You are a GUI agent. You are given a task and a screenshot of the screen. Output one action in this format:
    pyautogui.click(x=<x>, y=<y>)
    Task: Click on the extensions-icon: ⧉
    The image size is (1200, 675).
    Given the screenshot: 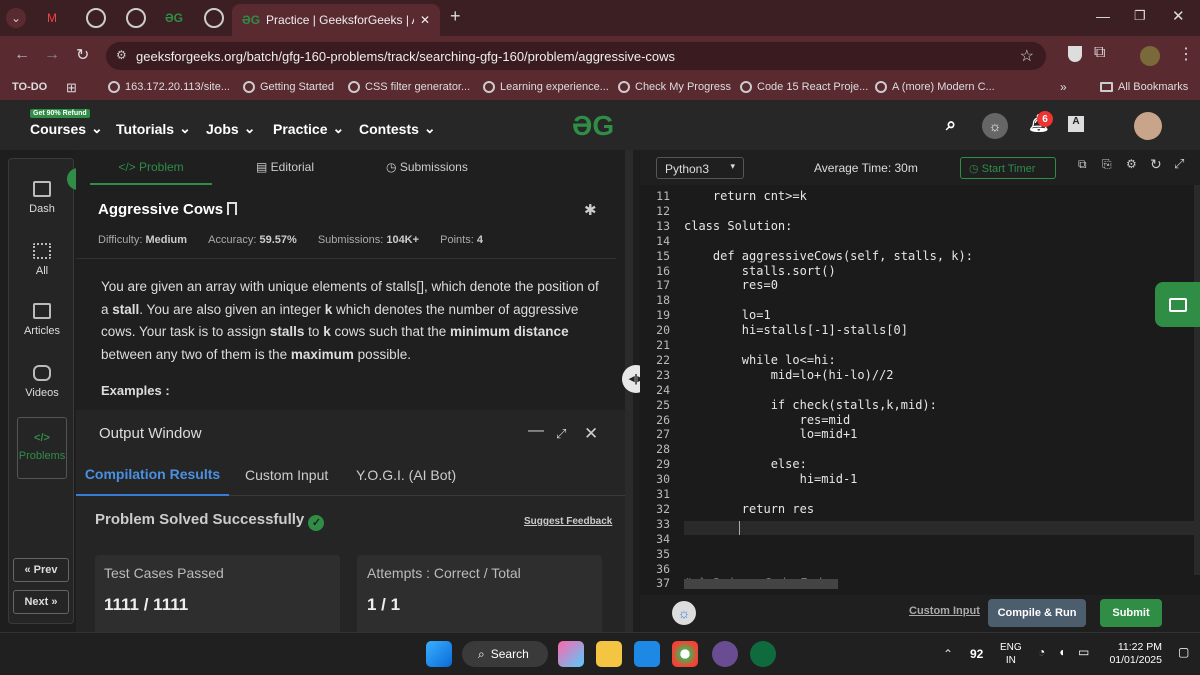 What is the action you would take?
    pyautogui.click(x=1099, y=53)
    